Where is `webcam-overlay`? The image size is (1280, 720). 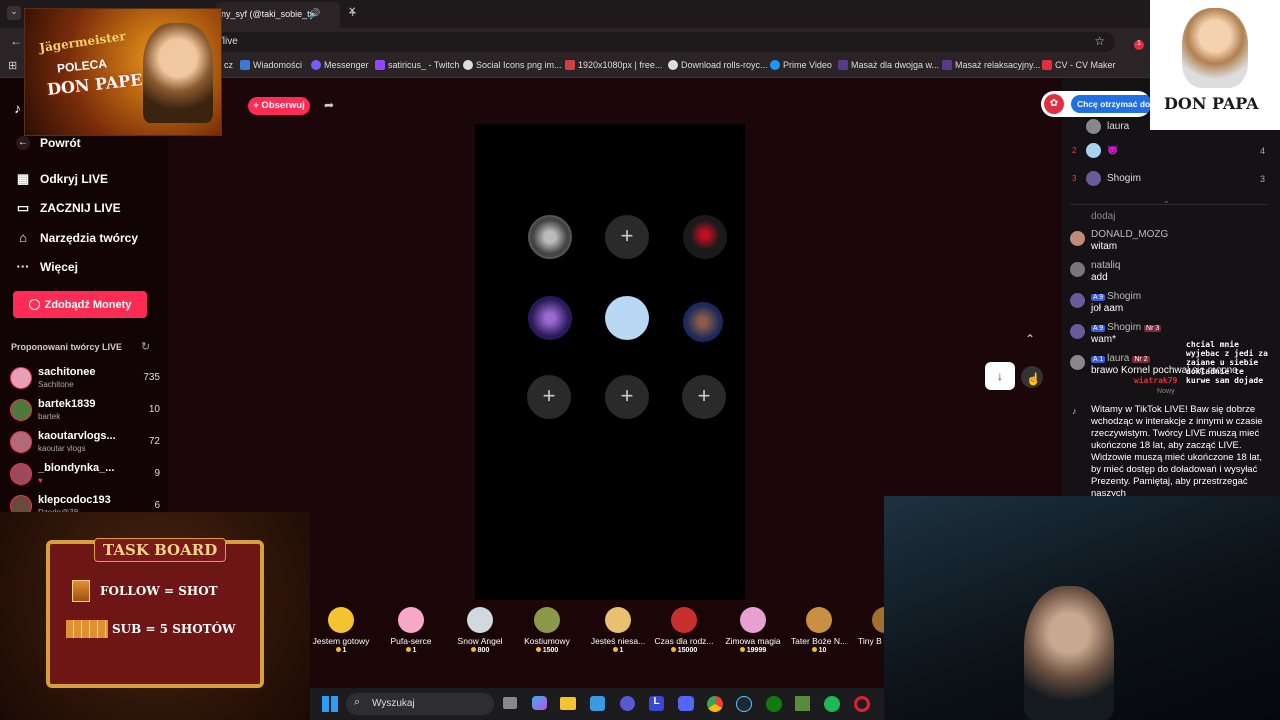 webcam-overlay is located at coordinates (1082, 608).